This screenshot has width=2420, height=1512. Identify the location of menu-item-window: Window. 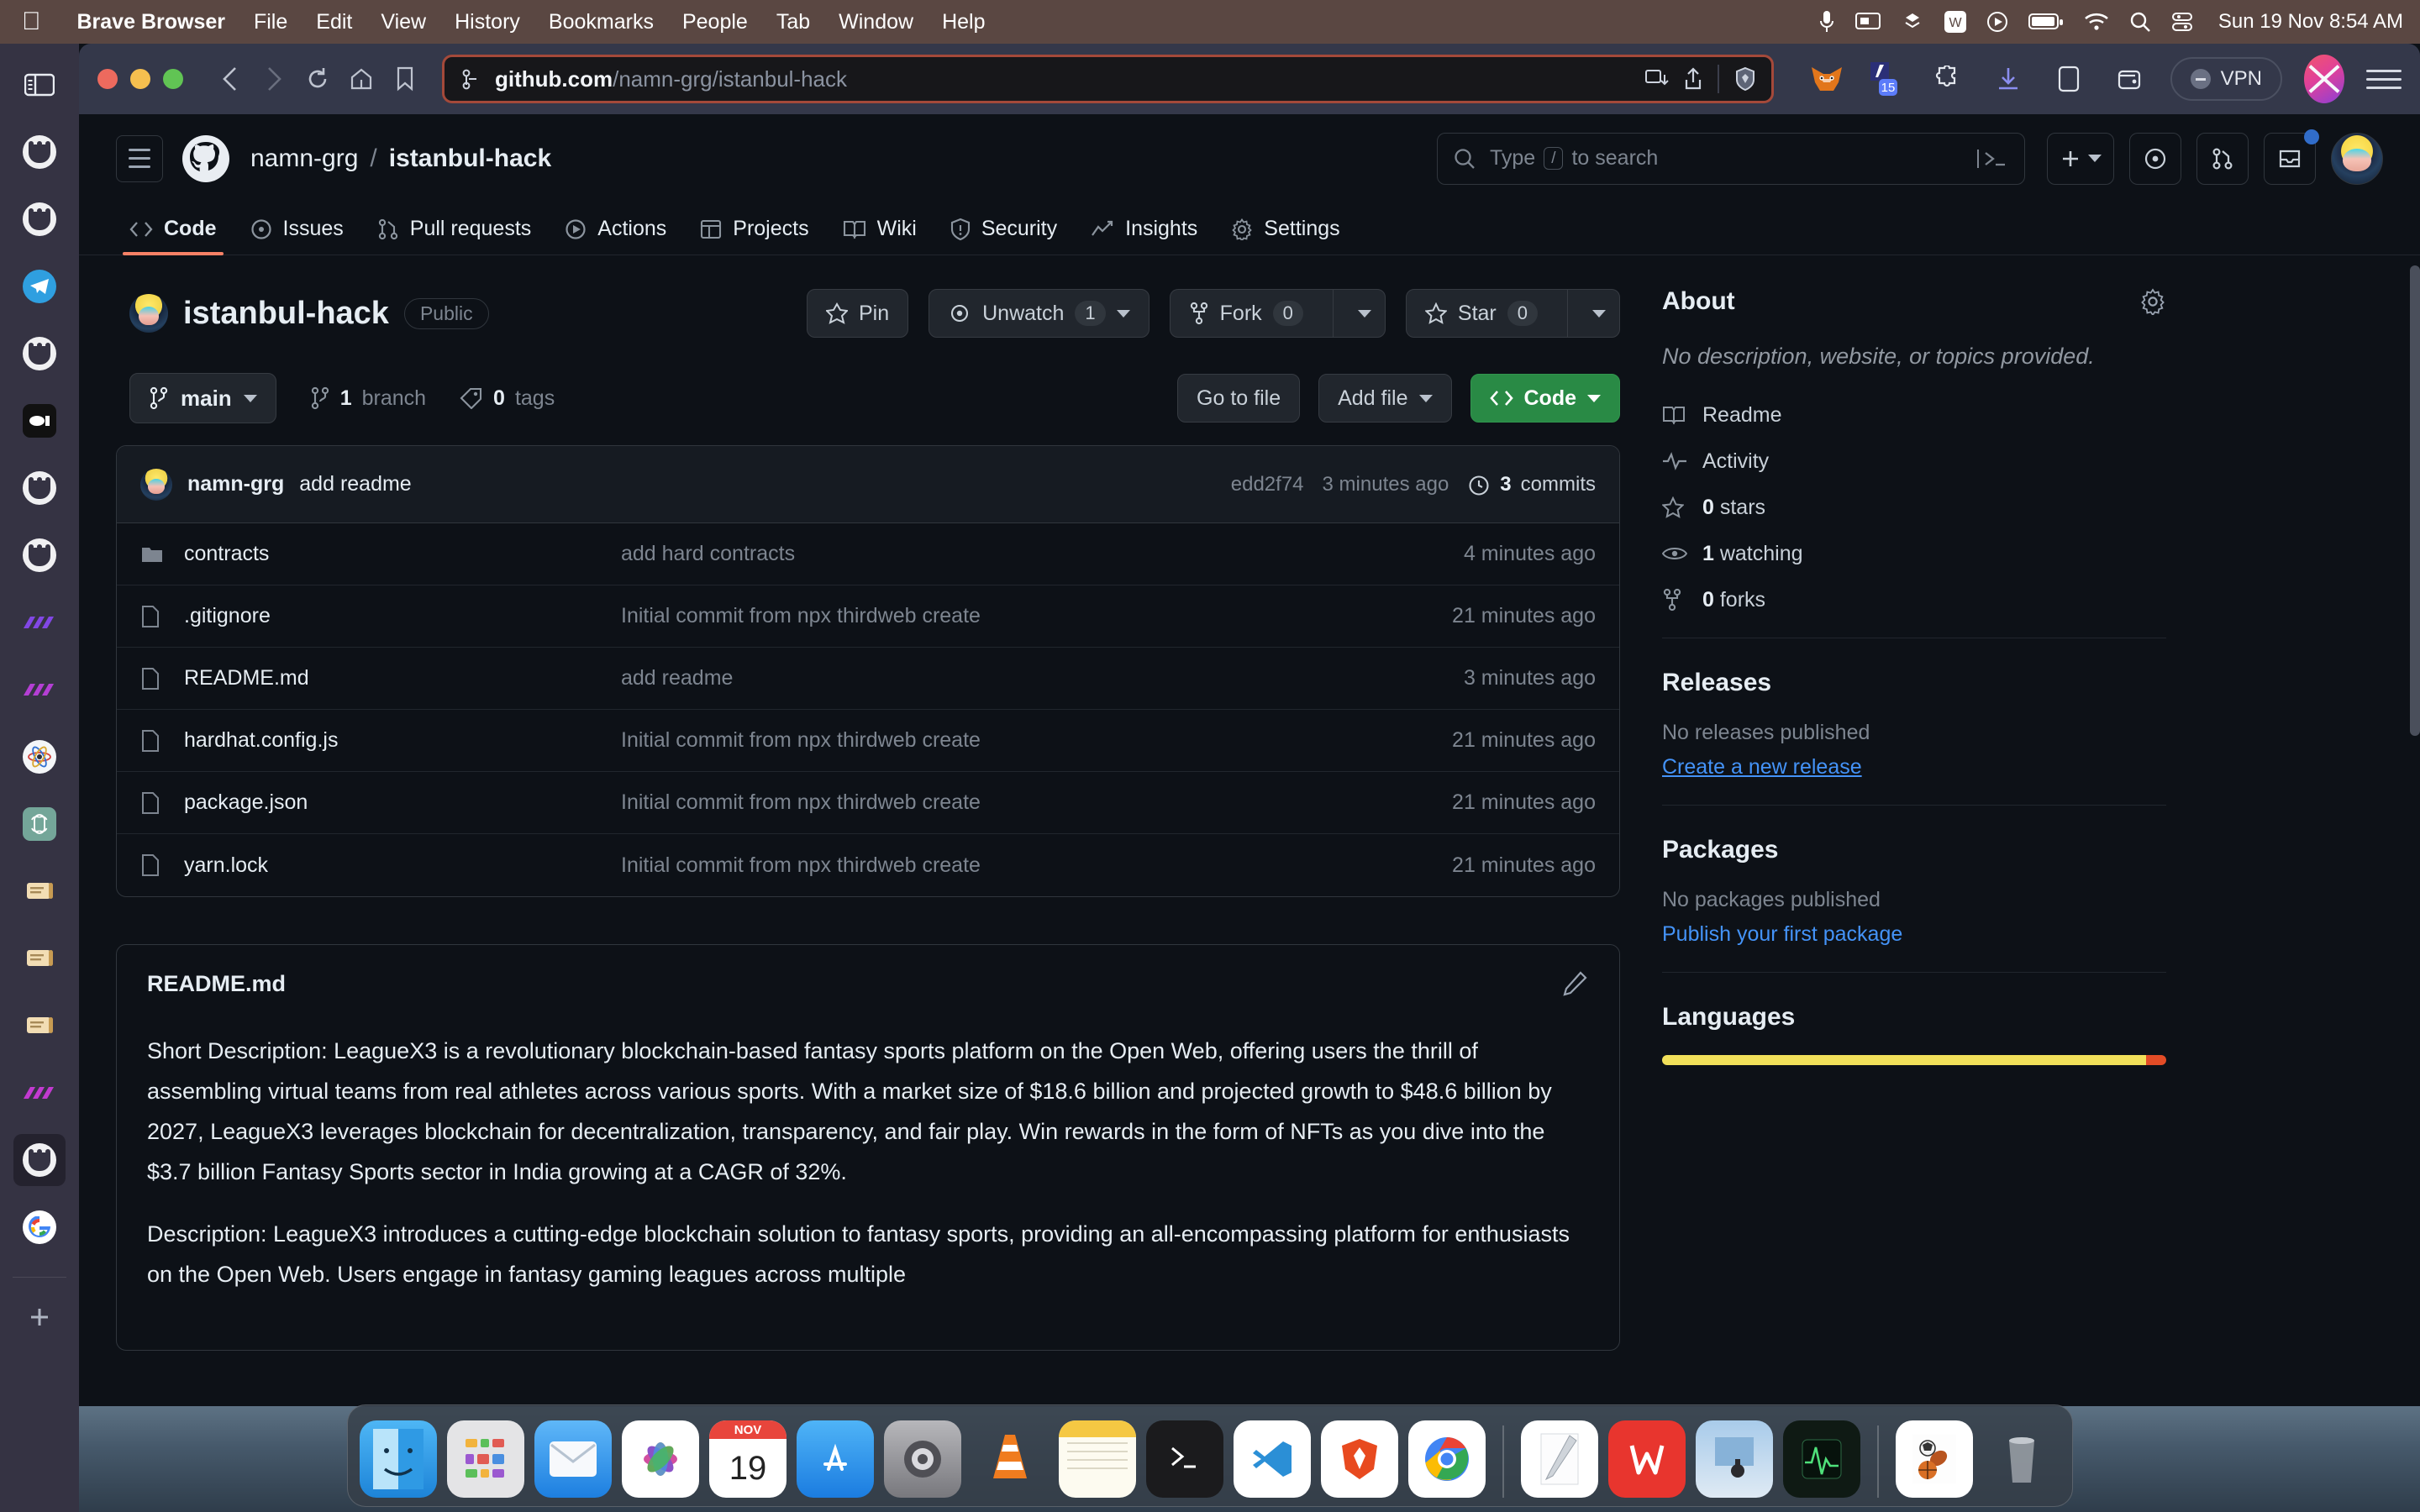
(876, 22).